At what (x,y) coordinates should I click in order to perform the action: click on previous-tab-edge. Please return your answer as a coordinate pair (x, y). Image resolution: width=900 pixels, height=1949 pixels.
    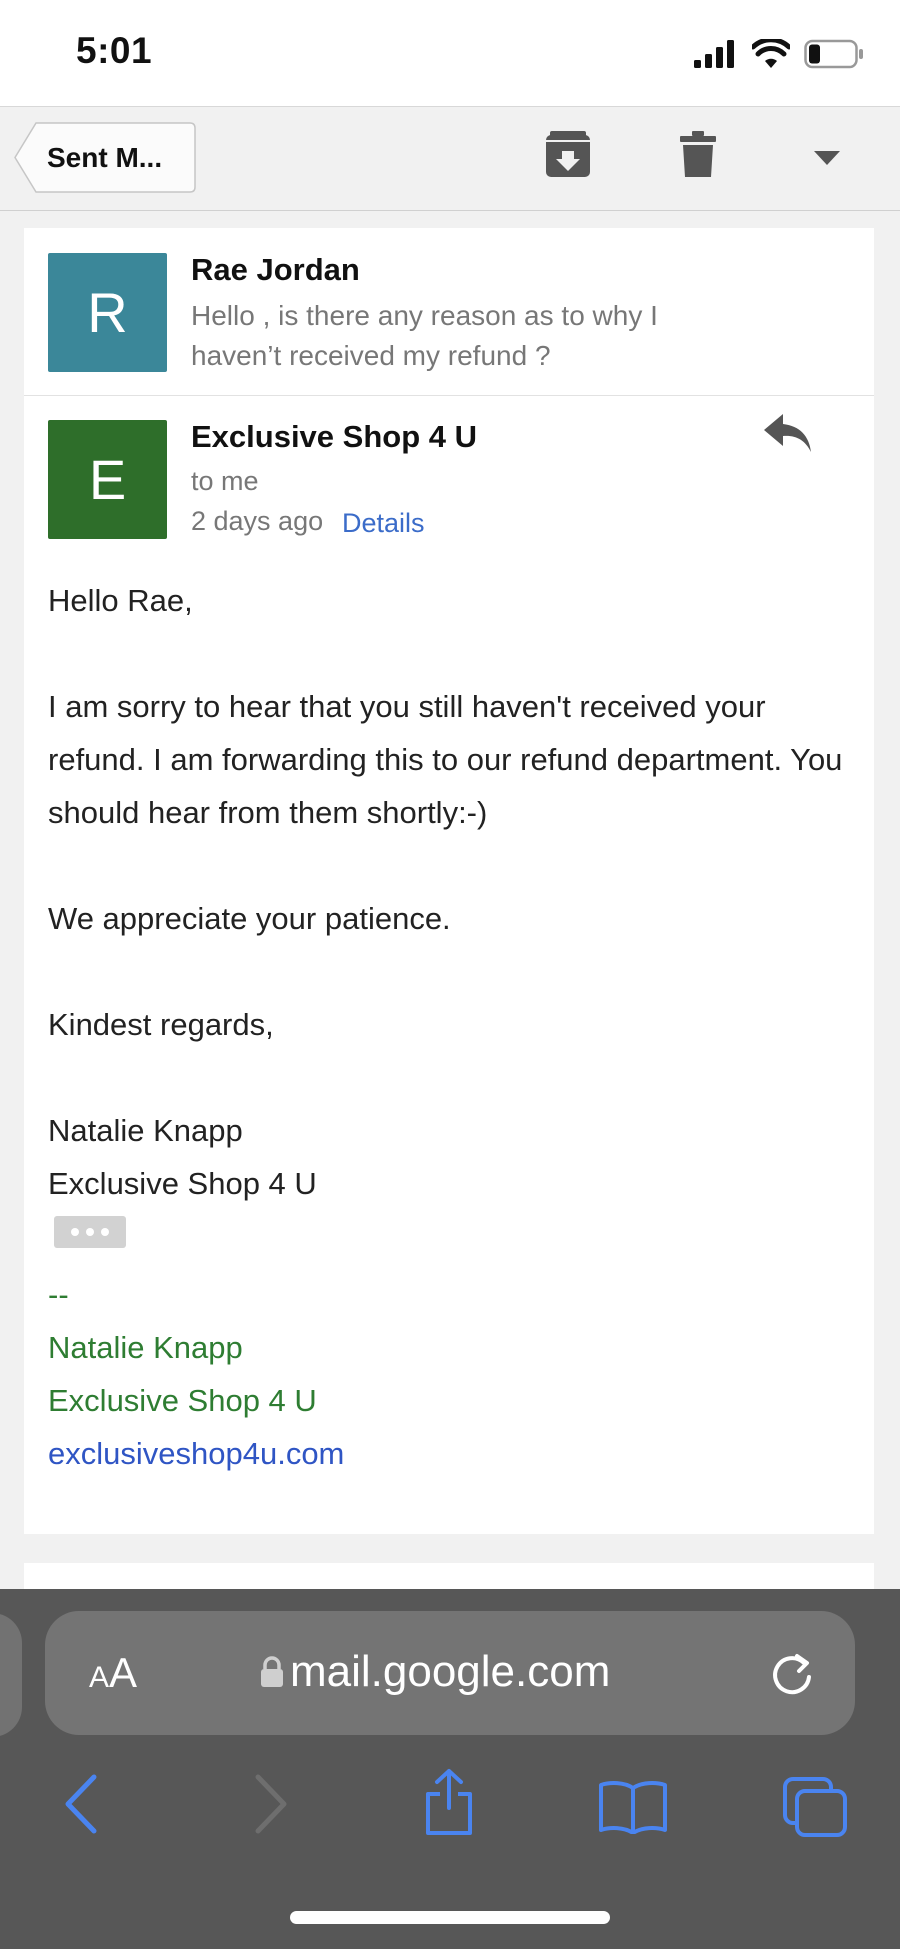
    Looking at the image, I should click on (11, 1675).